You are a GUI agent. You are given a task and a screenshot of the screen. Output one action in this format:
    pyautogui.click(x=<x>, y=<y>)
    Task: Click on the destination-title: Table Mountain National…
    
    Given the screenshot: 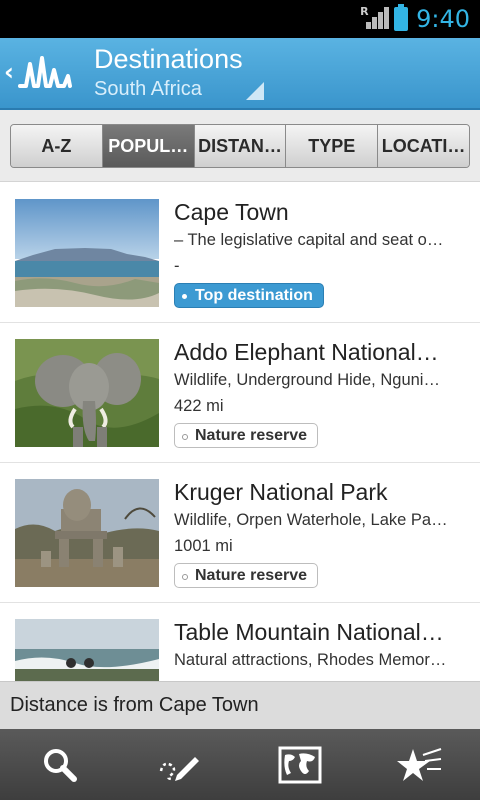 What is the action you would take?
    pyautogui.click(x=309, y=632)
    